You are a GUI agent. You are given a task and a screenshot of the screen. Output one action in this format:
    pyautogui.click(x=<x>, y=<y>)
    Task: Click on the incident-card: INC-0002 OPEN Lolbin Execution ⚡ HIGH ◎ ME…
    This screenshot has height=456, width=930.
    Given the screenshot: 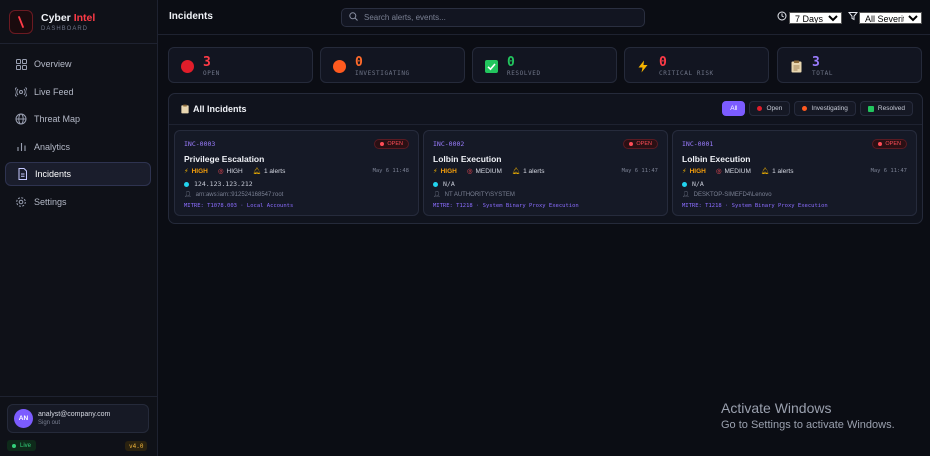 What is the action you would take?
    pyautogui.click(x=545, y=173)
    